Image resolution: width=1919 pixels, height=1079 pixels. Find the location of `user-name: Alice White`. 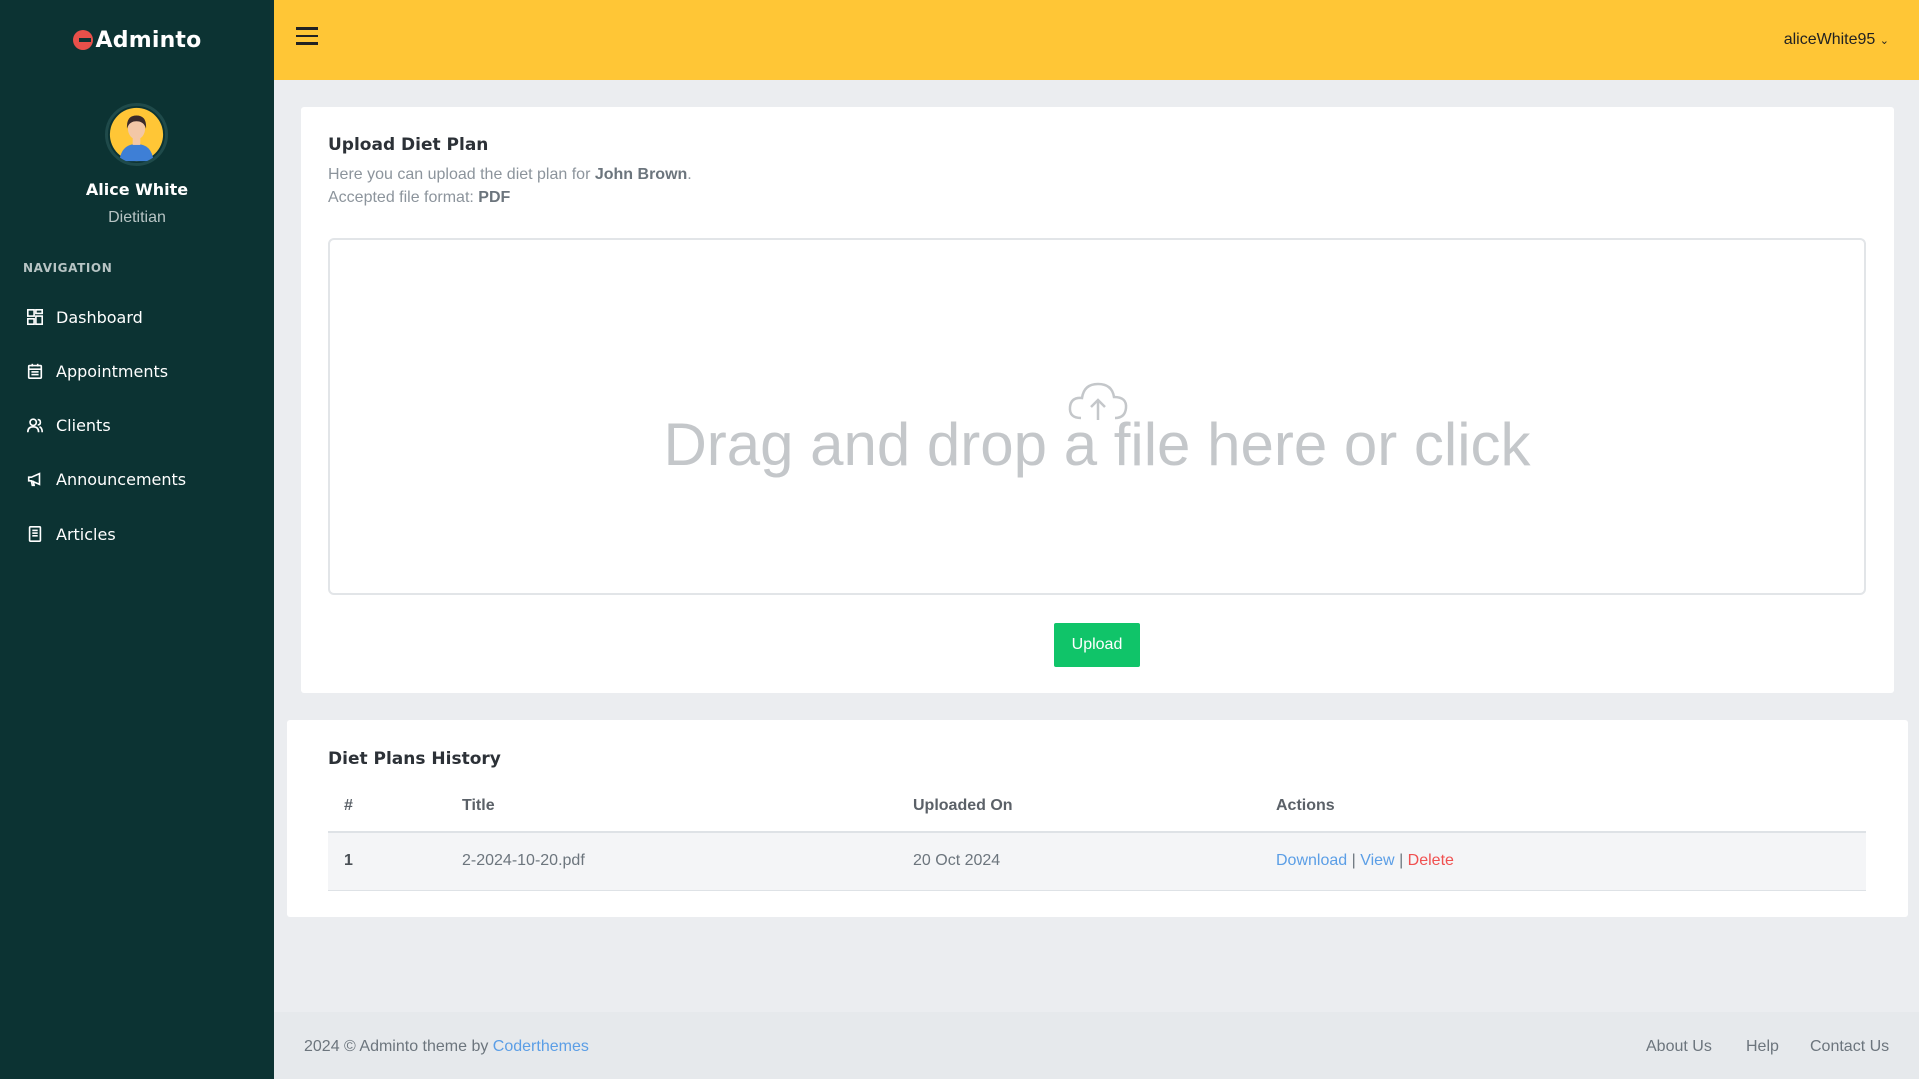

user-name: Alice White is located at coordinates (137, 189).